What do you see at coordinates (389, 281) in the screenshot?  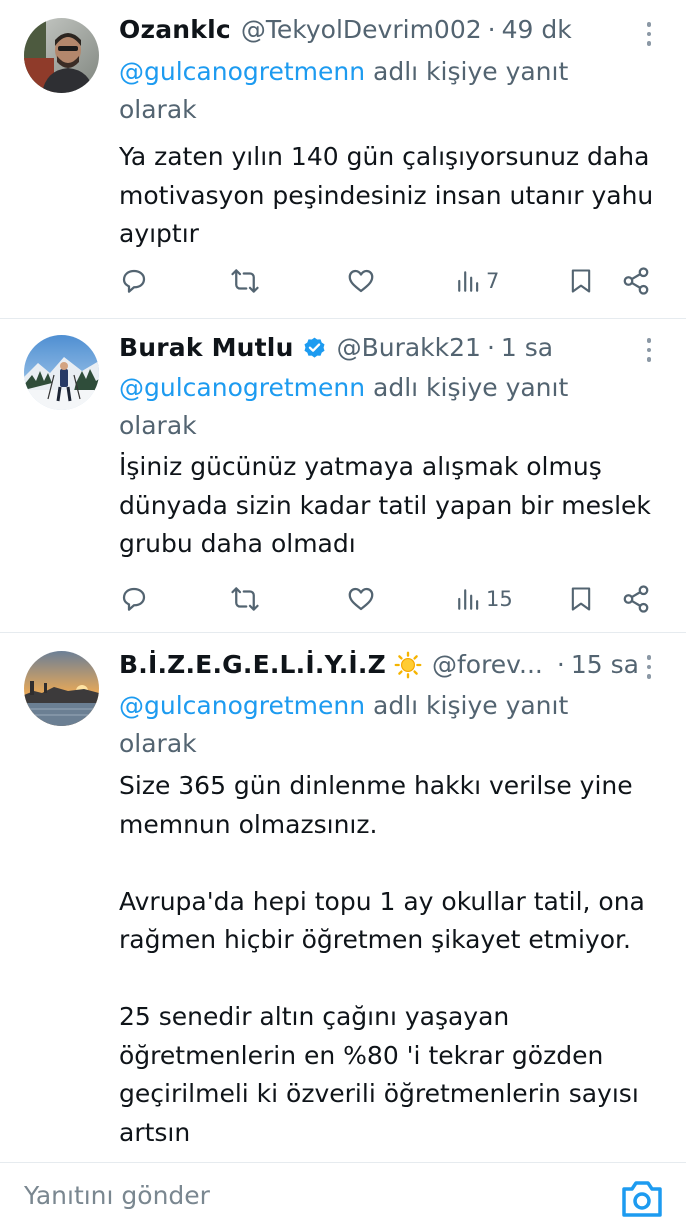 I see `action-bar: 7` at bounding box center [389, 281].